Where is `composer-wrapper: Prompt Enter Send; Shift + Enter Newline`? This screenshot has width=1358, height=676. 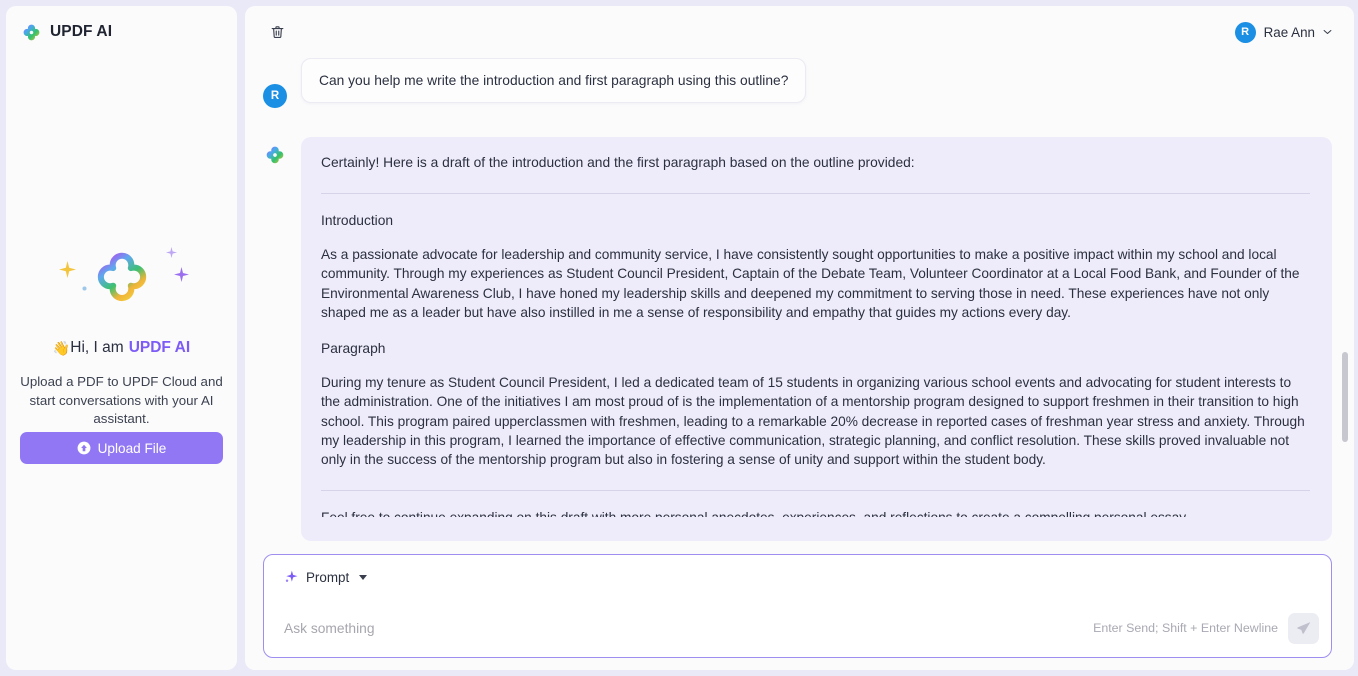 composer-wrapper: Prompt Enter Send; Shift + Enter Newline is located at coordinates (797, 606).